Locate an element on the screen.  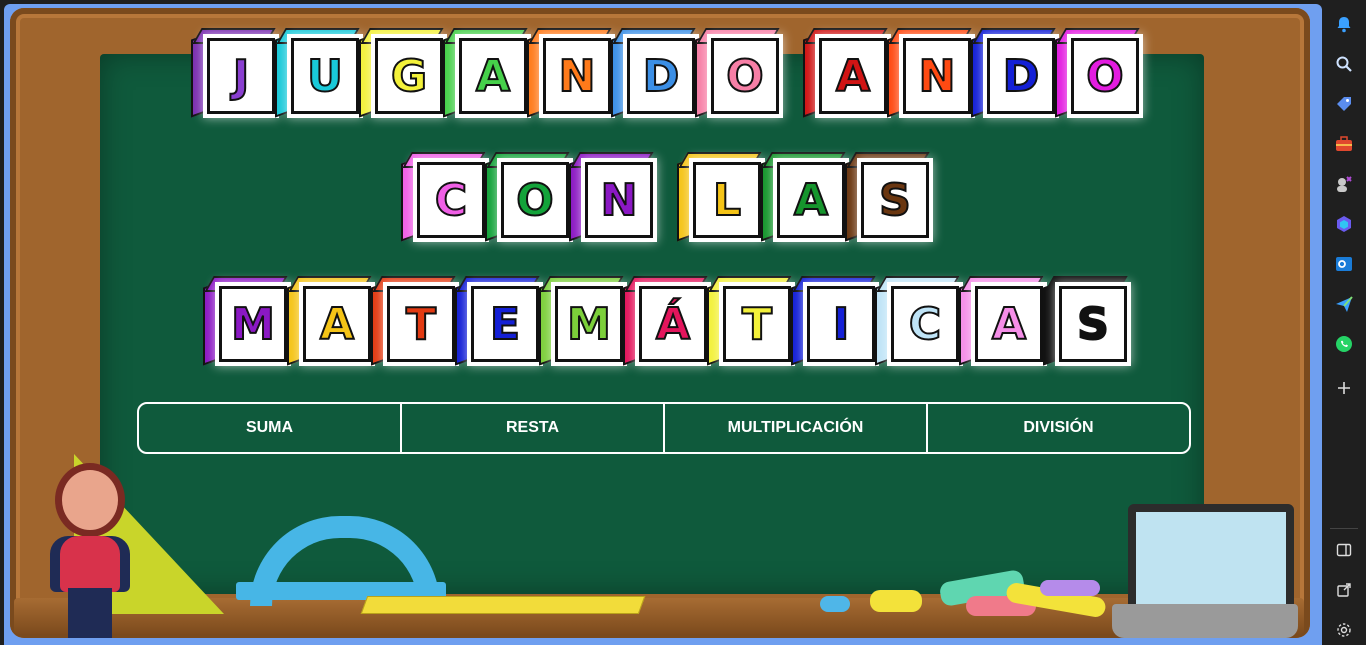
letter-block: G is located at coordinates (401, 73).